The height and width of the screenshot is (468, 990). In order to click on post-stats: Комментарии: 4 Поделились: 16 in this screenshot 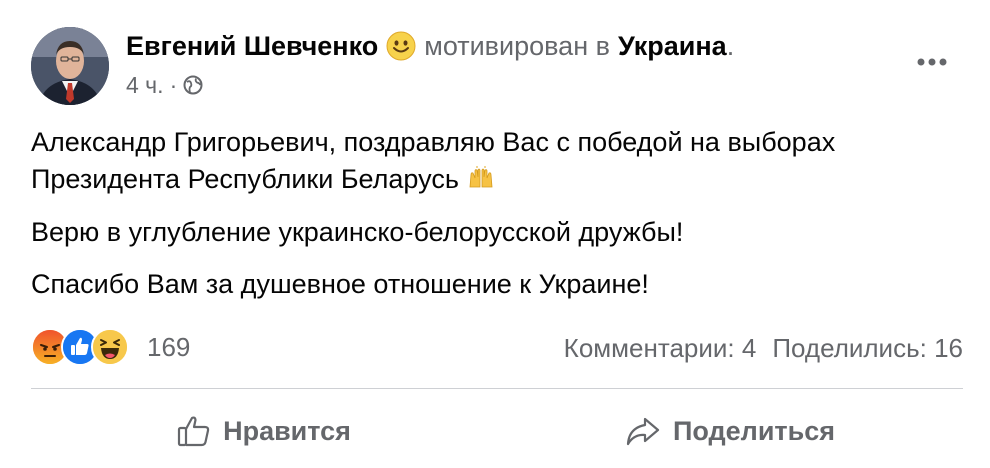, I will do `click(763, 348)`.